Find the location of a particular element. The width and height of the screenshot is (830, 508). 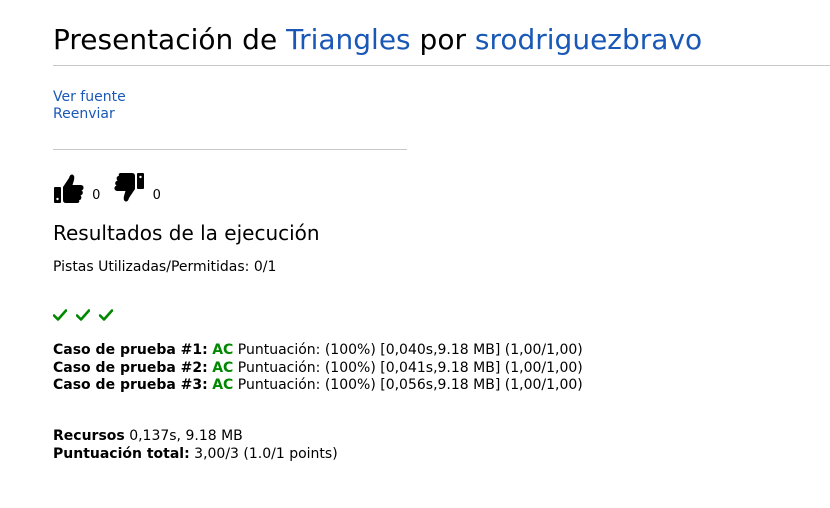

view-source-link: Ver fuente is located at coordinates (89, 97).